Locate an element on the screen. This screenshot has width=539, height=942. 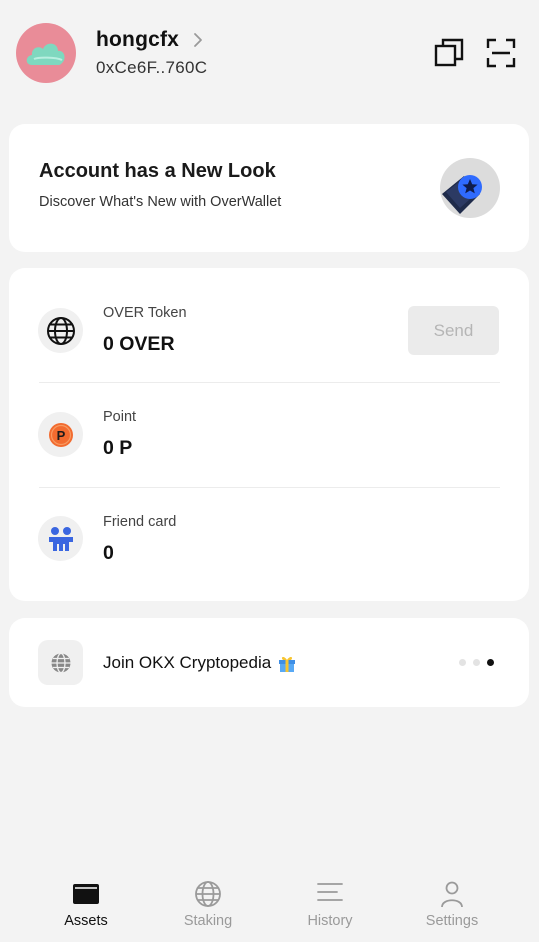
account-name-row: hongcfx is located at coordinates (149, 40).